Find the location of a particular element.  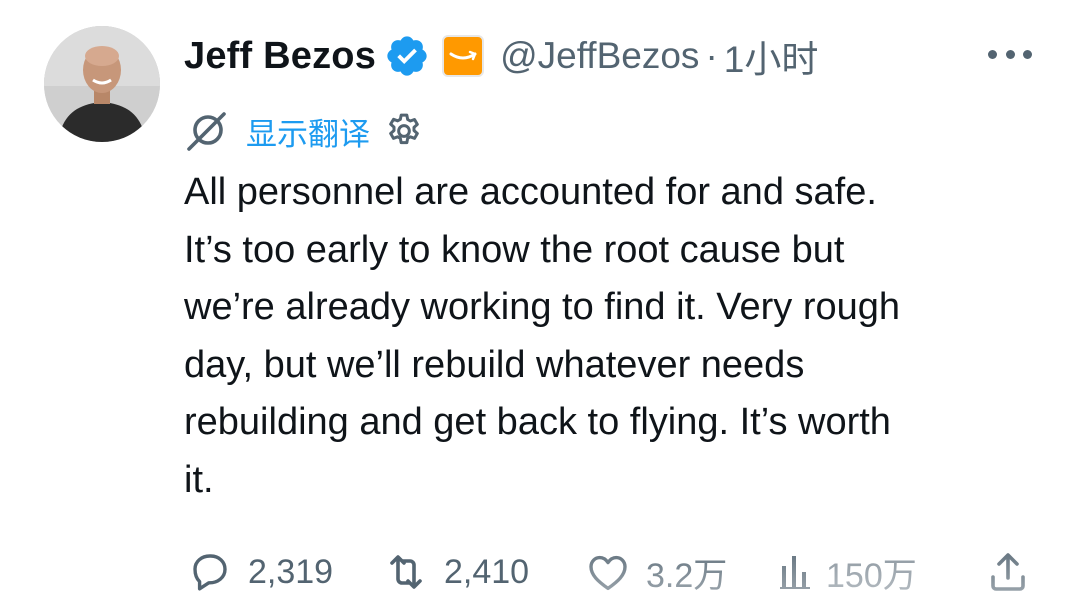

gear-icon is located at coordinates (404, 131).